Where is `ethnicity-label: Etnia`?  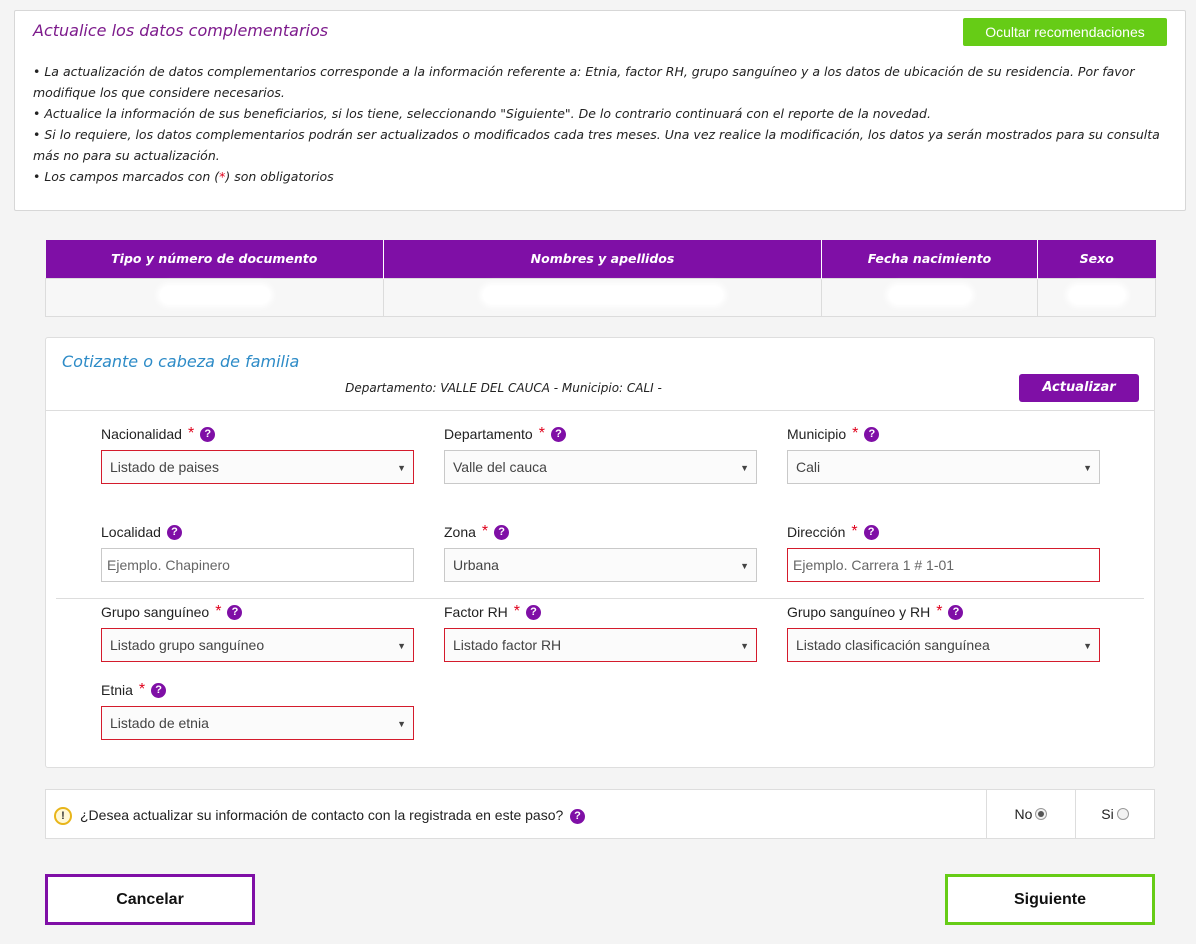
ethnicity-label: Etnia is located at coordinates (117, 690).